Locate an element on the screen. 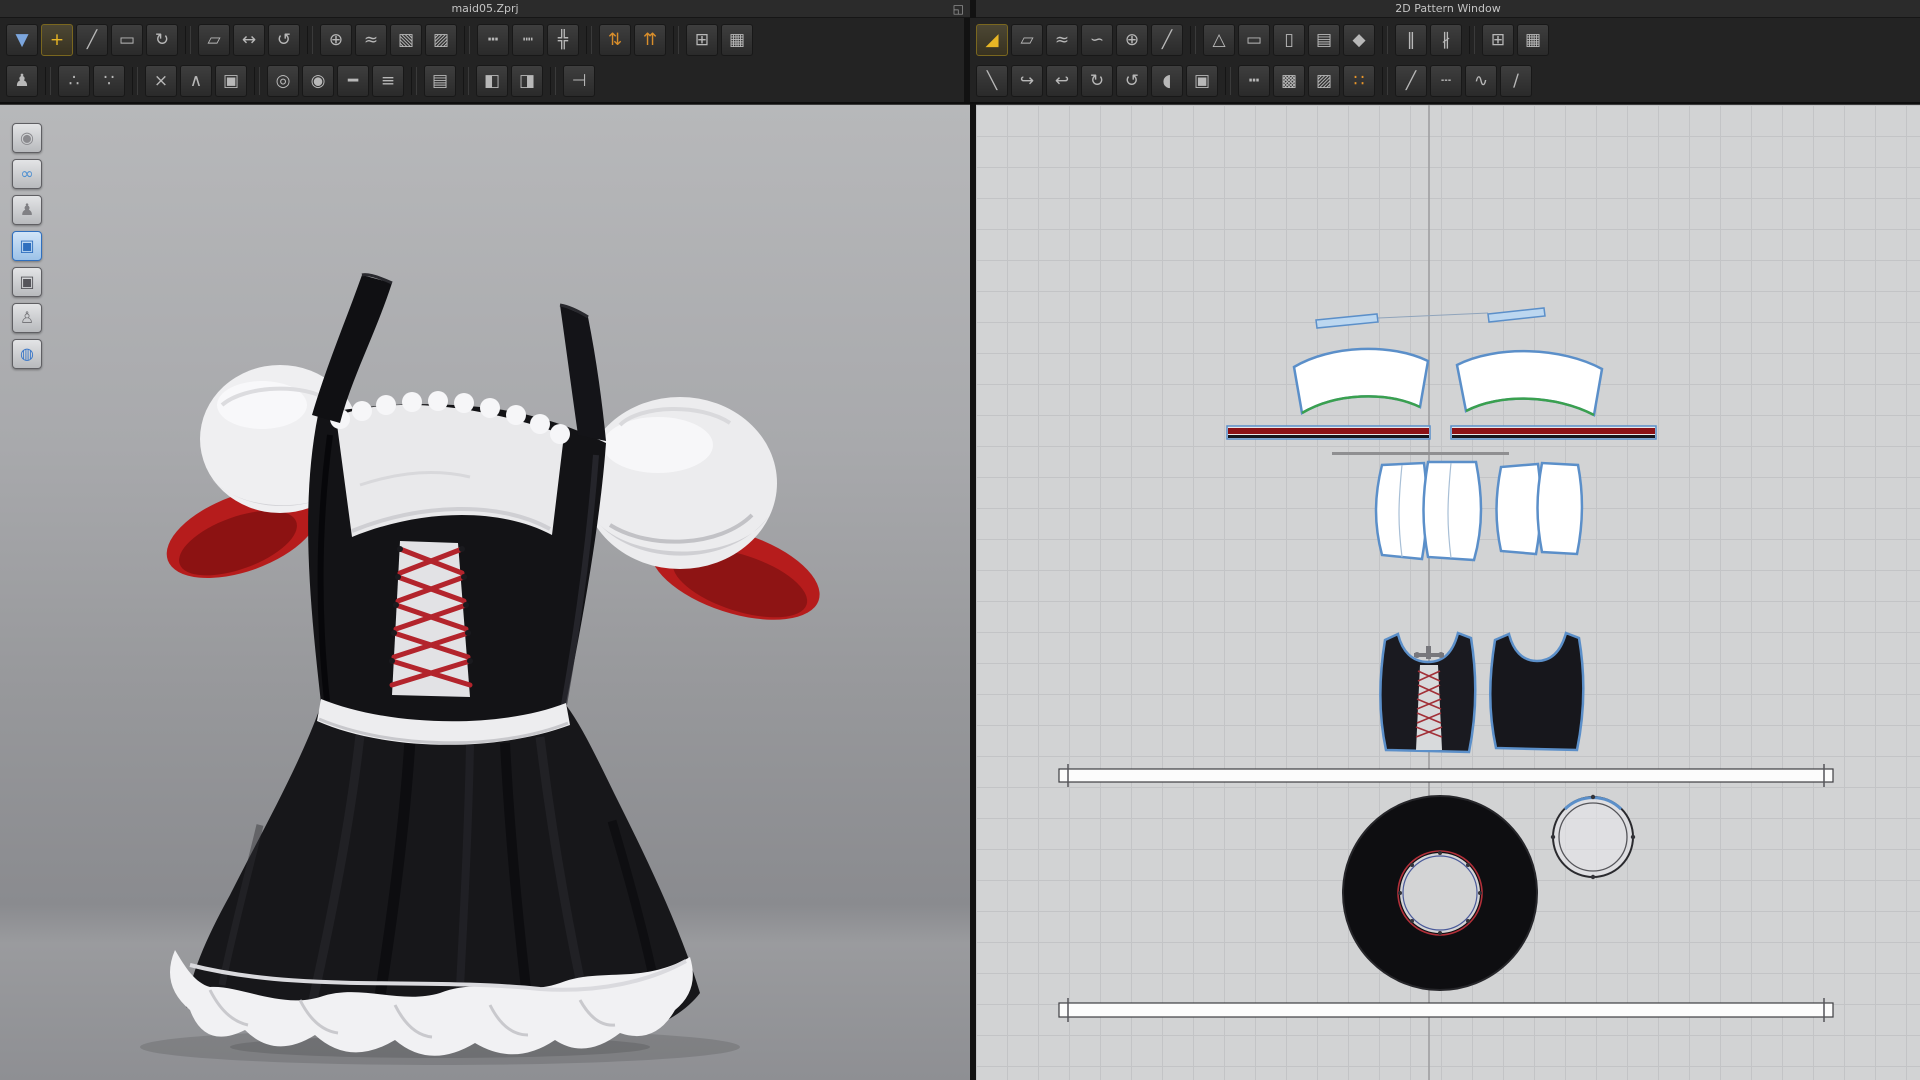 The height and width of the screenshot is (1080, 1920). sewing-cursor-icon: ◎ is located at coordinates (283, 80).